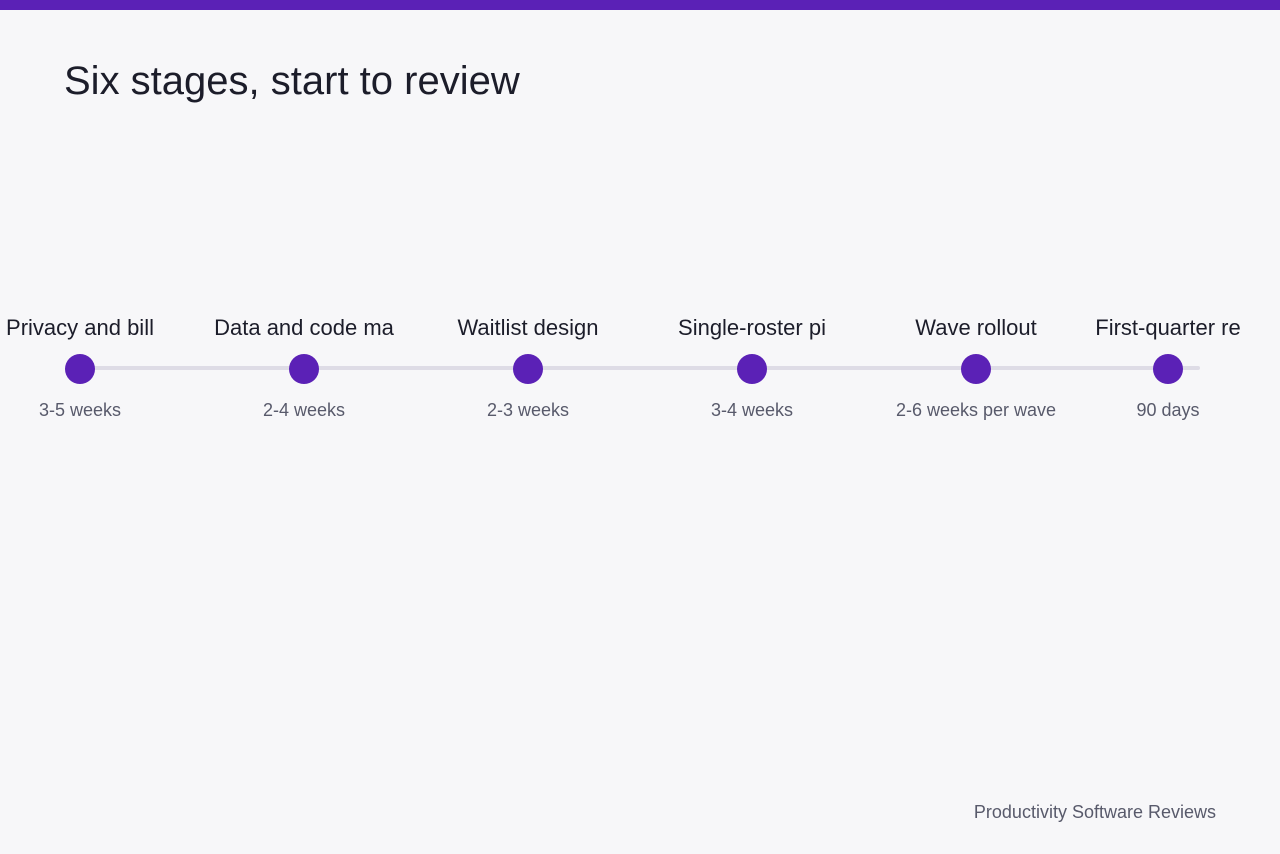 This screenshot has width=1280, height=854. I want to click on stage-3: Waitlist design 2-3 weeks, so click(528, 370).